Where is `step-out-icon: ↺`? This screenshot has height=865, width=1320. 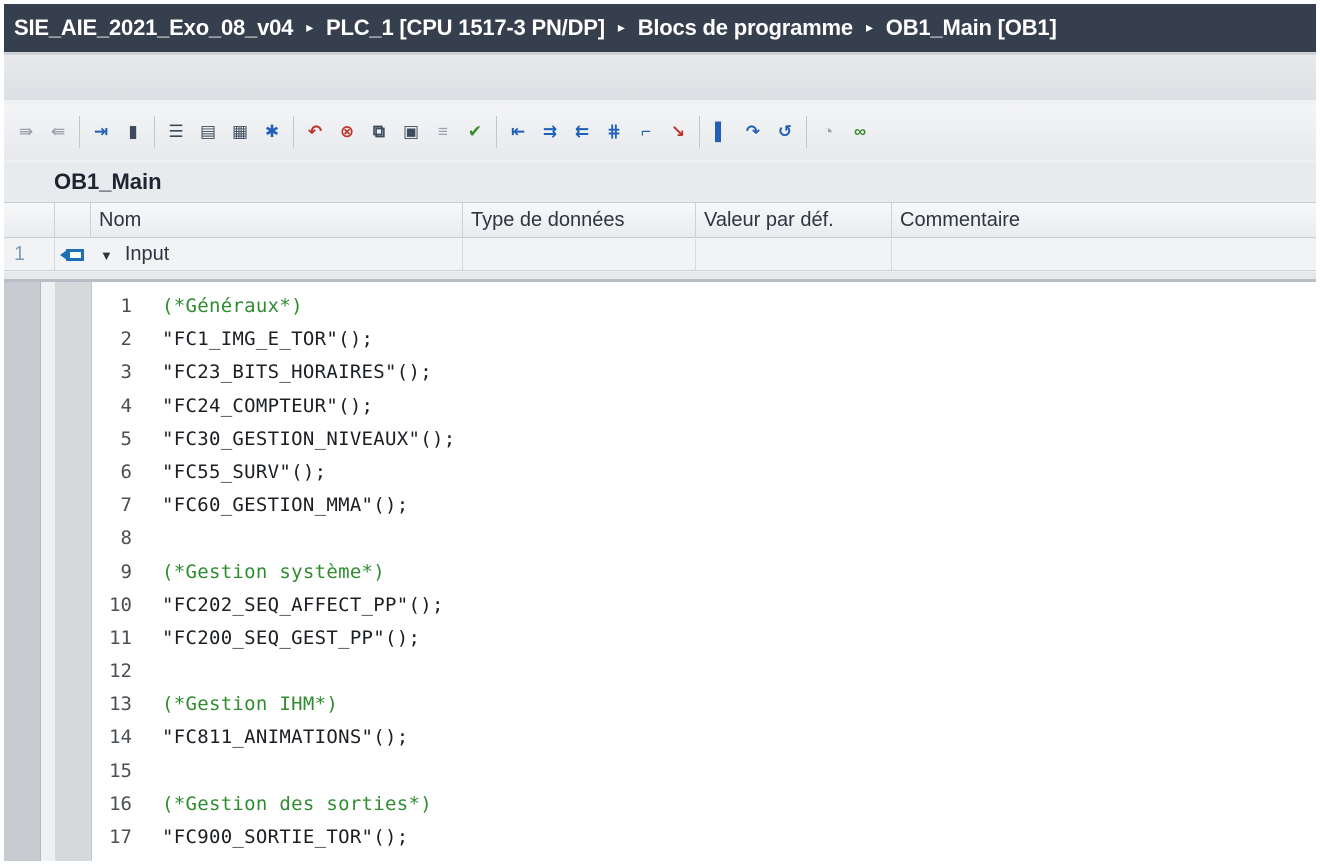 step-out-icon: ↺ is located at coordinates (785, 132).